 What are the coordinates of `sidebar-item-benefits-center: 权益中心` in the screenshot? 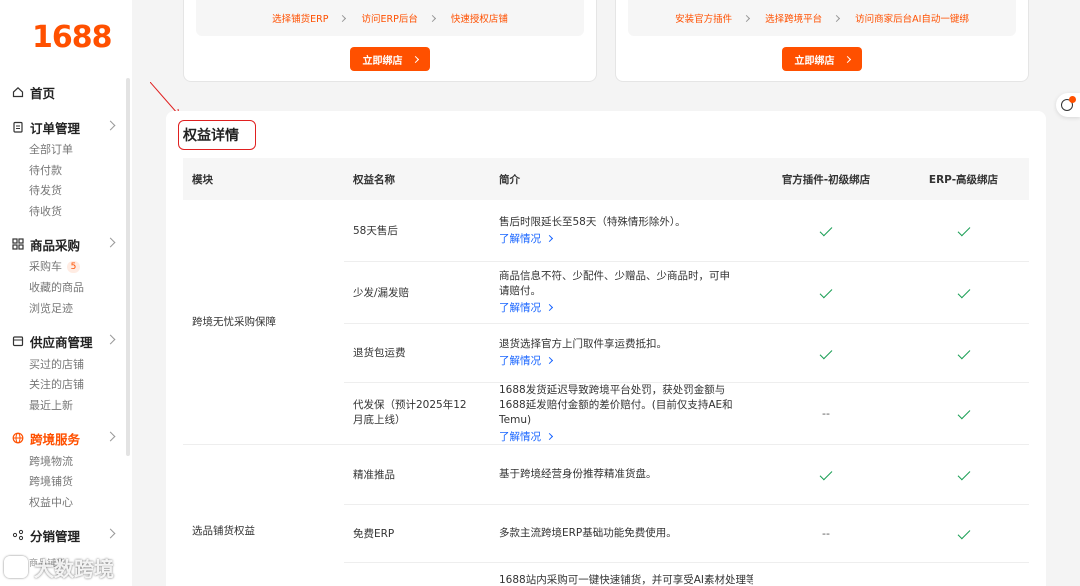 It's located at (51, 503).